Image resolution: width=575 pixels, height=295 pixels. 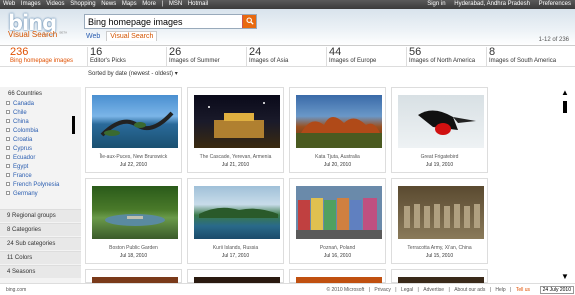 I want to click on search-button, so click(x=249, y=21).